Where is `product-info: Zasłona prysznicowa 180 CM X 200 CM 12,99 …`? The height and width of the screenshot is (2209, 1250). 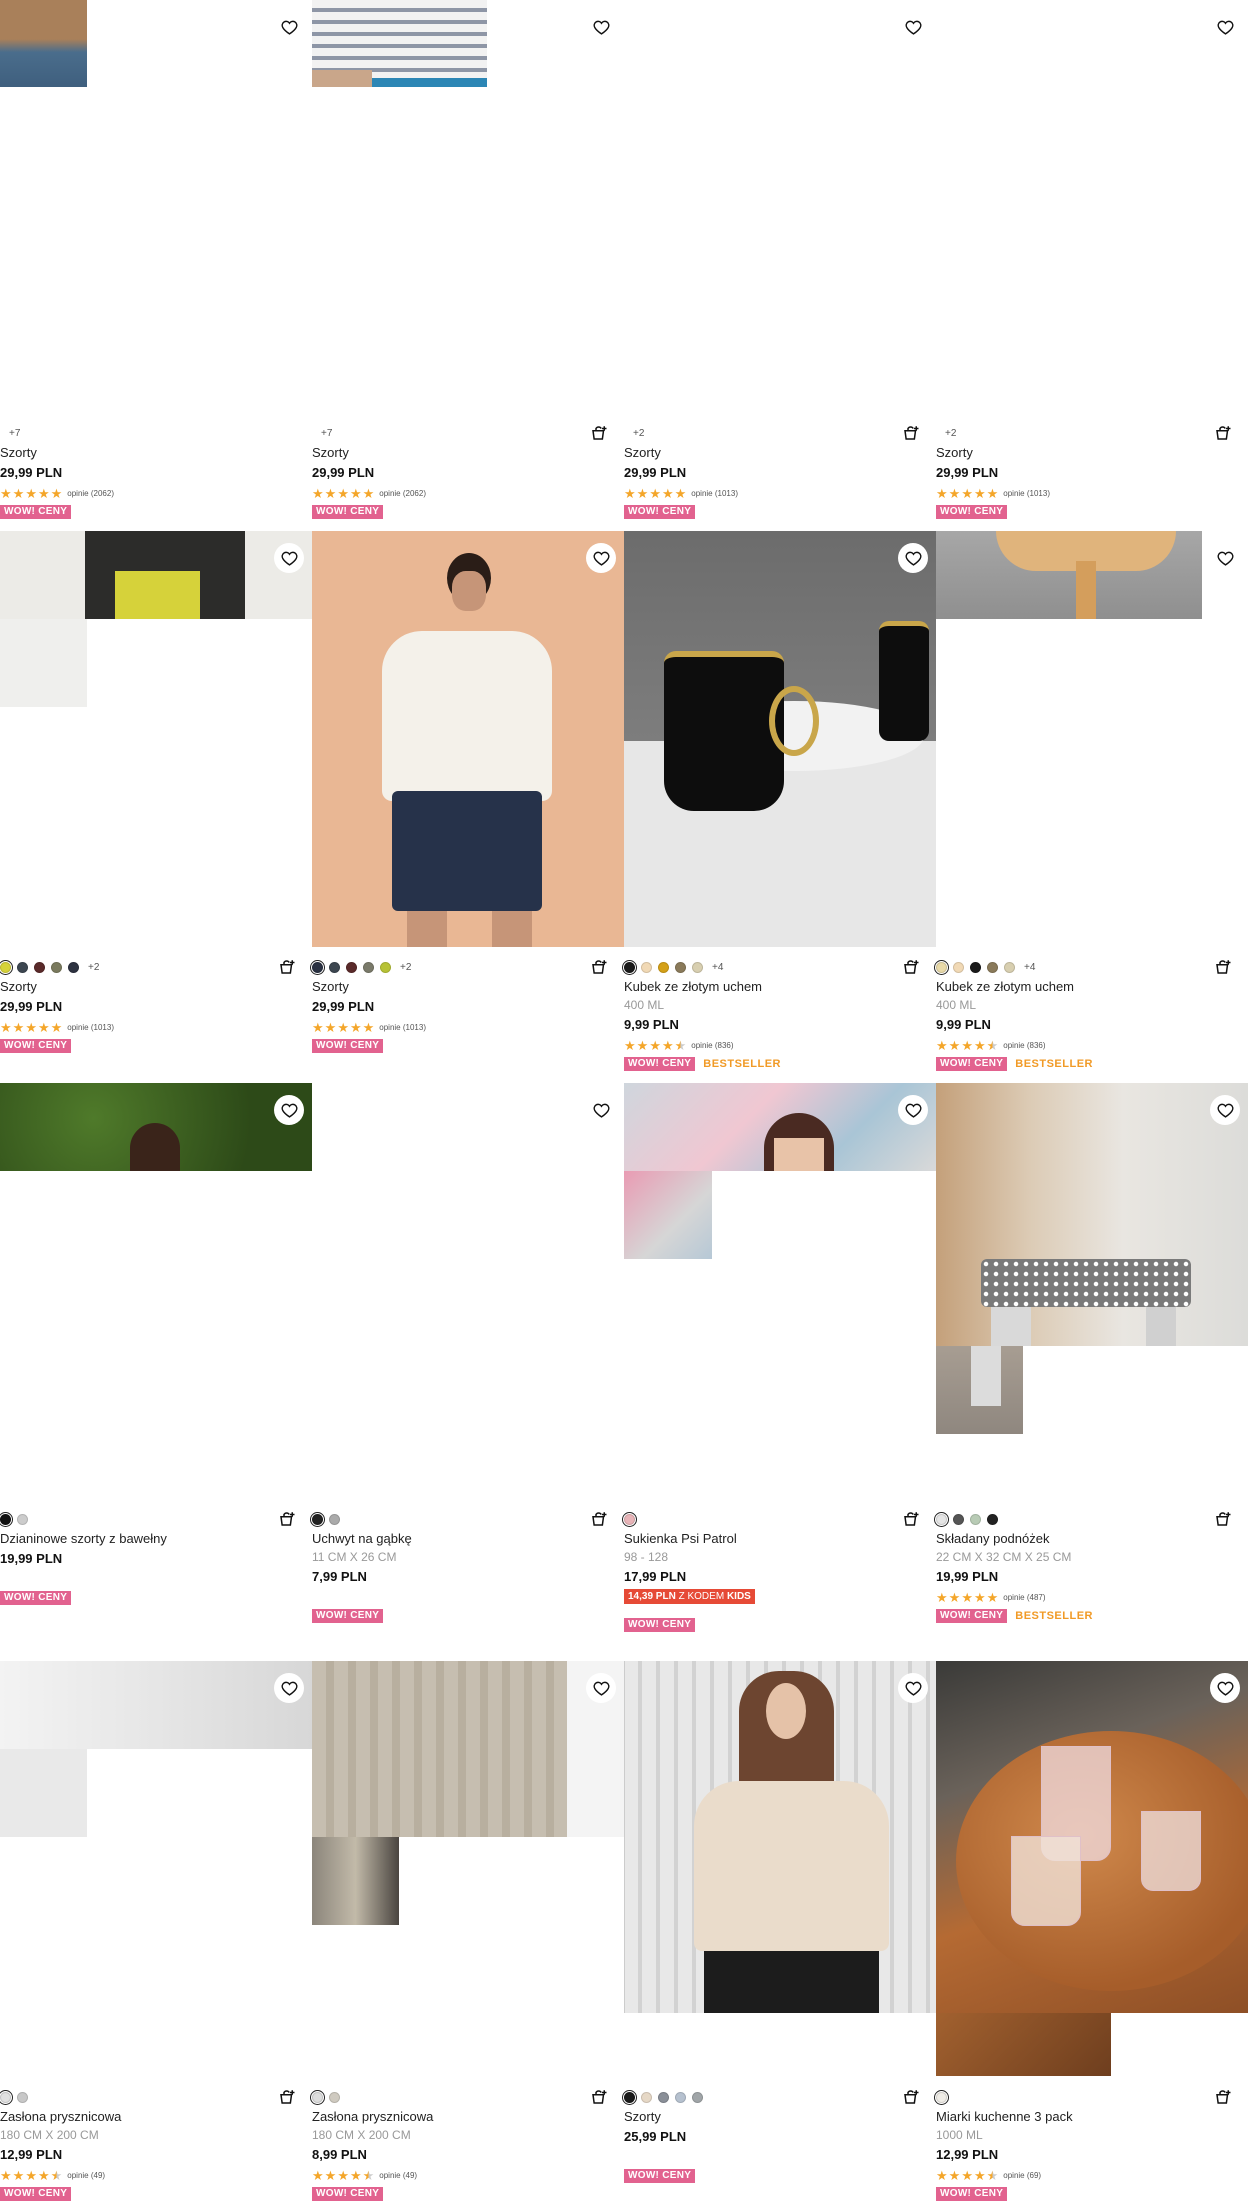
product-info: Zasłona prysznicowa 180 CM X 200 CM 12,99 … is located at coordinates (156, 2145).